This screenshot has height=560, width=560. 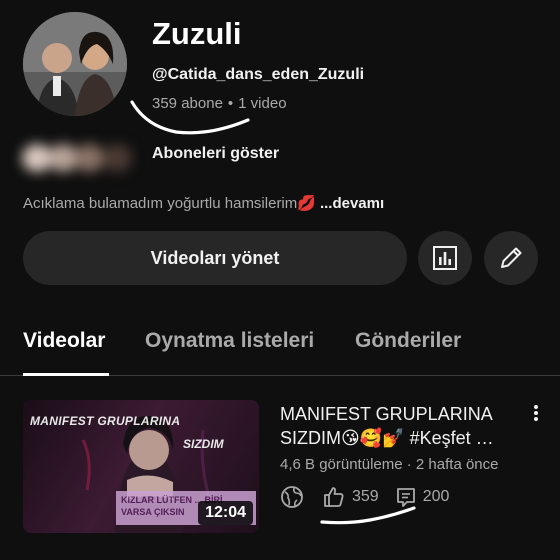 What do you see at coordinates (187, 103) in the screenshot?
I see `subscriber-count: 359 abone` at bounding box center [187, 103].